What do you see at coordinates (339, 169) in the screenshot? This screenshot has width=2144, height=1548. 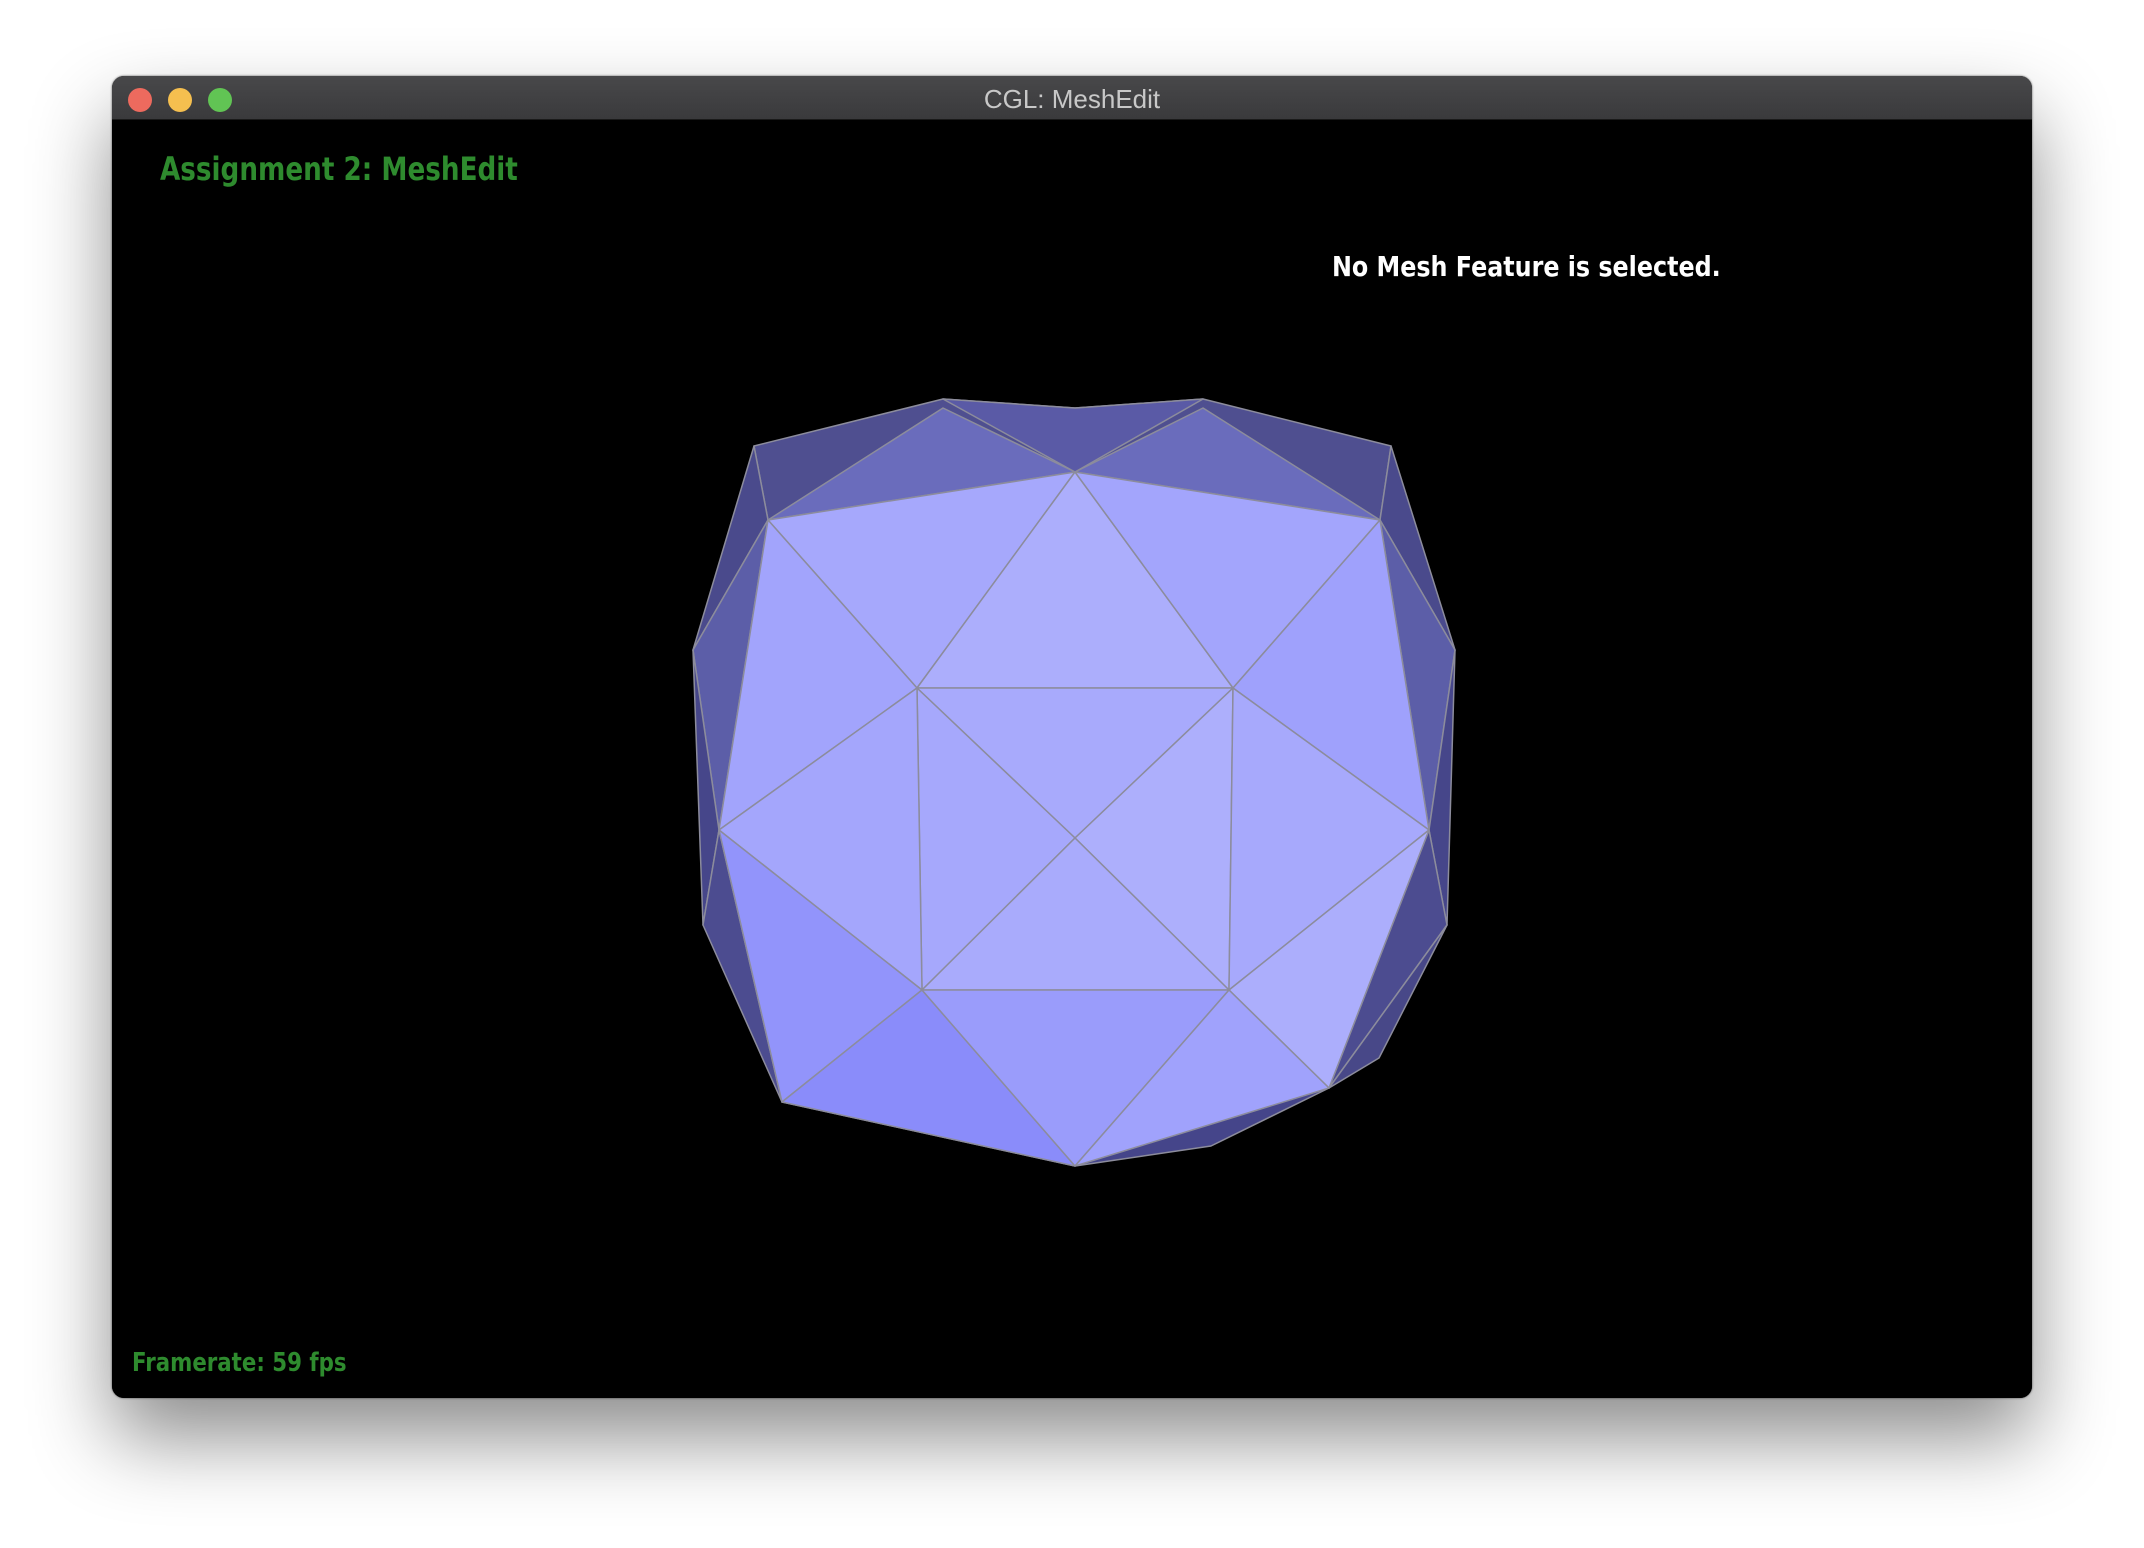 I see `assignment-title: Assignment 2: MeshEdit` at bounding box center [339, 169].